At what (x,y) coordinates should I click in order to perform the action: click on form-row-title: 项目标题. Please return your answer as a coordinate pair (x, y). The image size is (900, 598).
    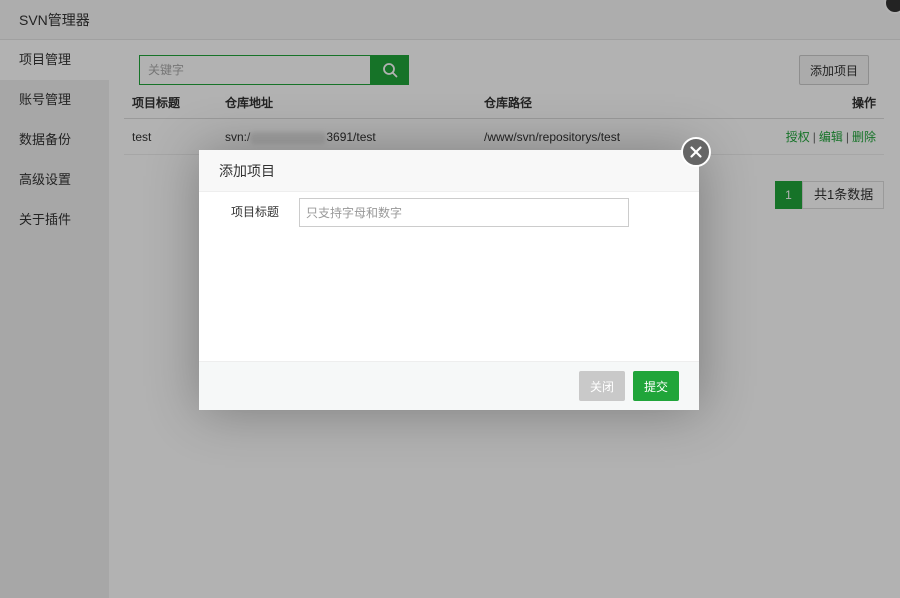
    Looking at the image, I should click on (449, 213).